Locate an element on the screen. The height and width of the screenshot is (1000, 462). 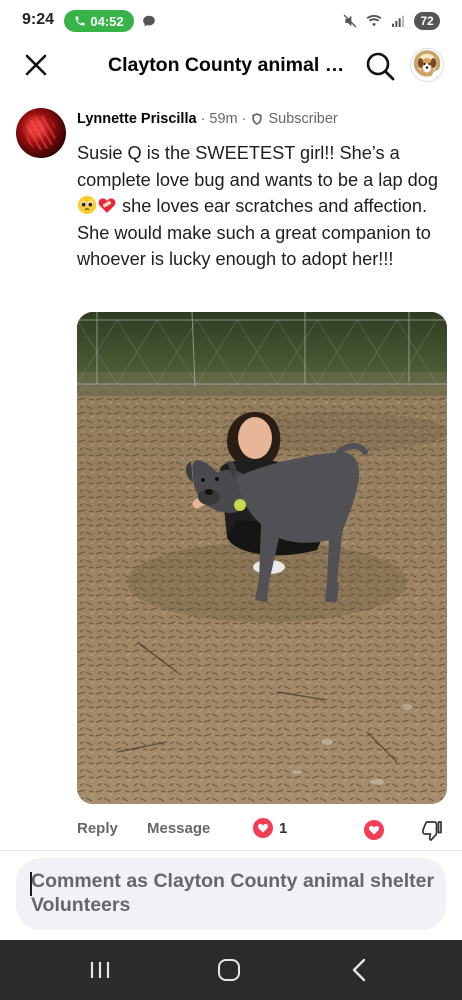
battery-indicator: 72 is located at coordinates (427, 21).